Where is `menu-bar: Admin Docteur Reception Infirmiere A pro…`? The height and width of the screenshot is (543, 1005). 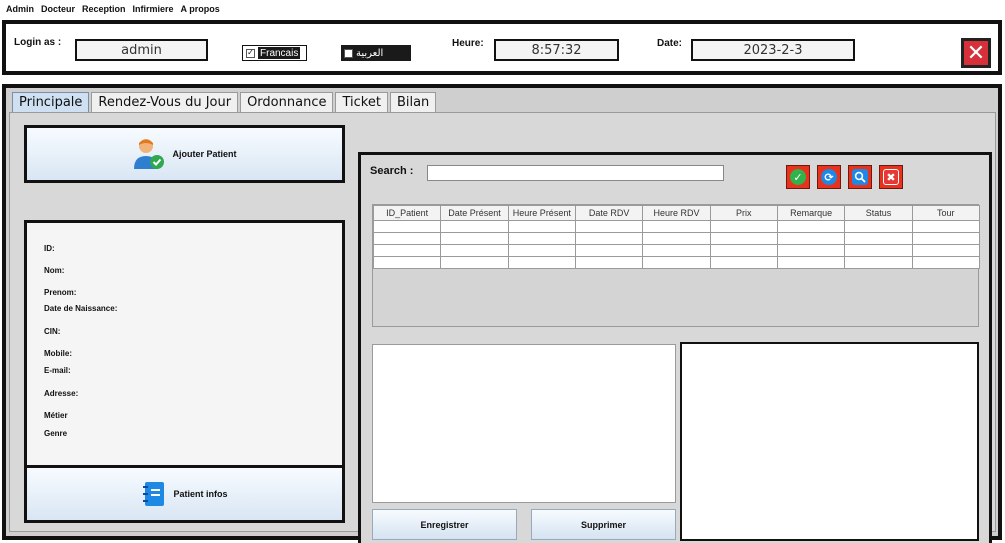 menu-bar: Admin Docteur Reception Infirmiere A pro… is located at coordinates (502, 9).